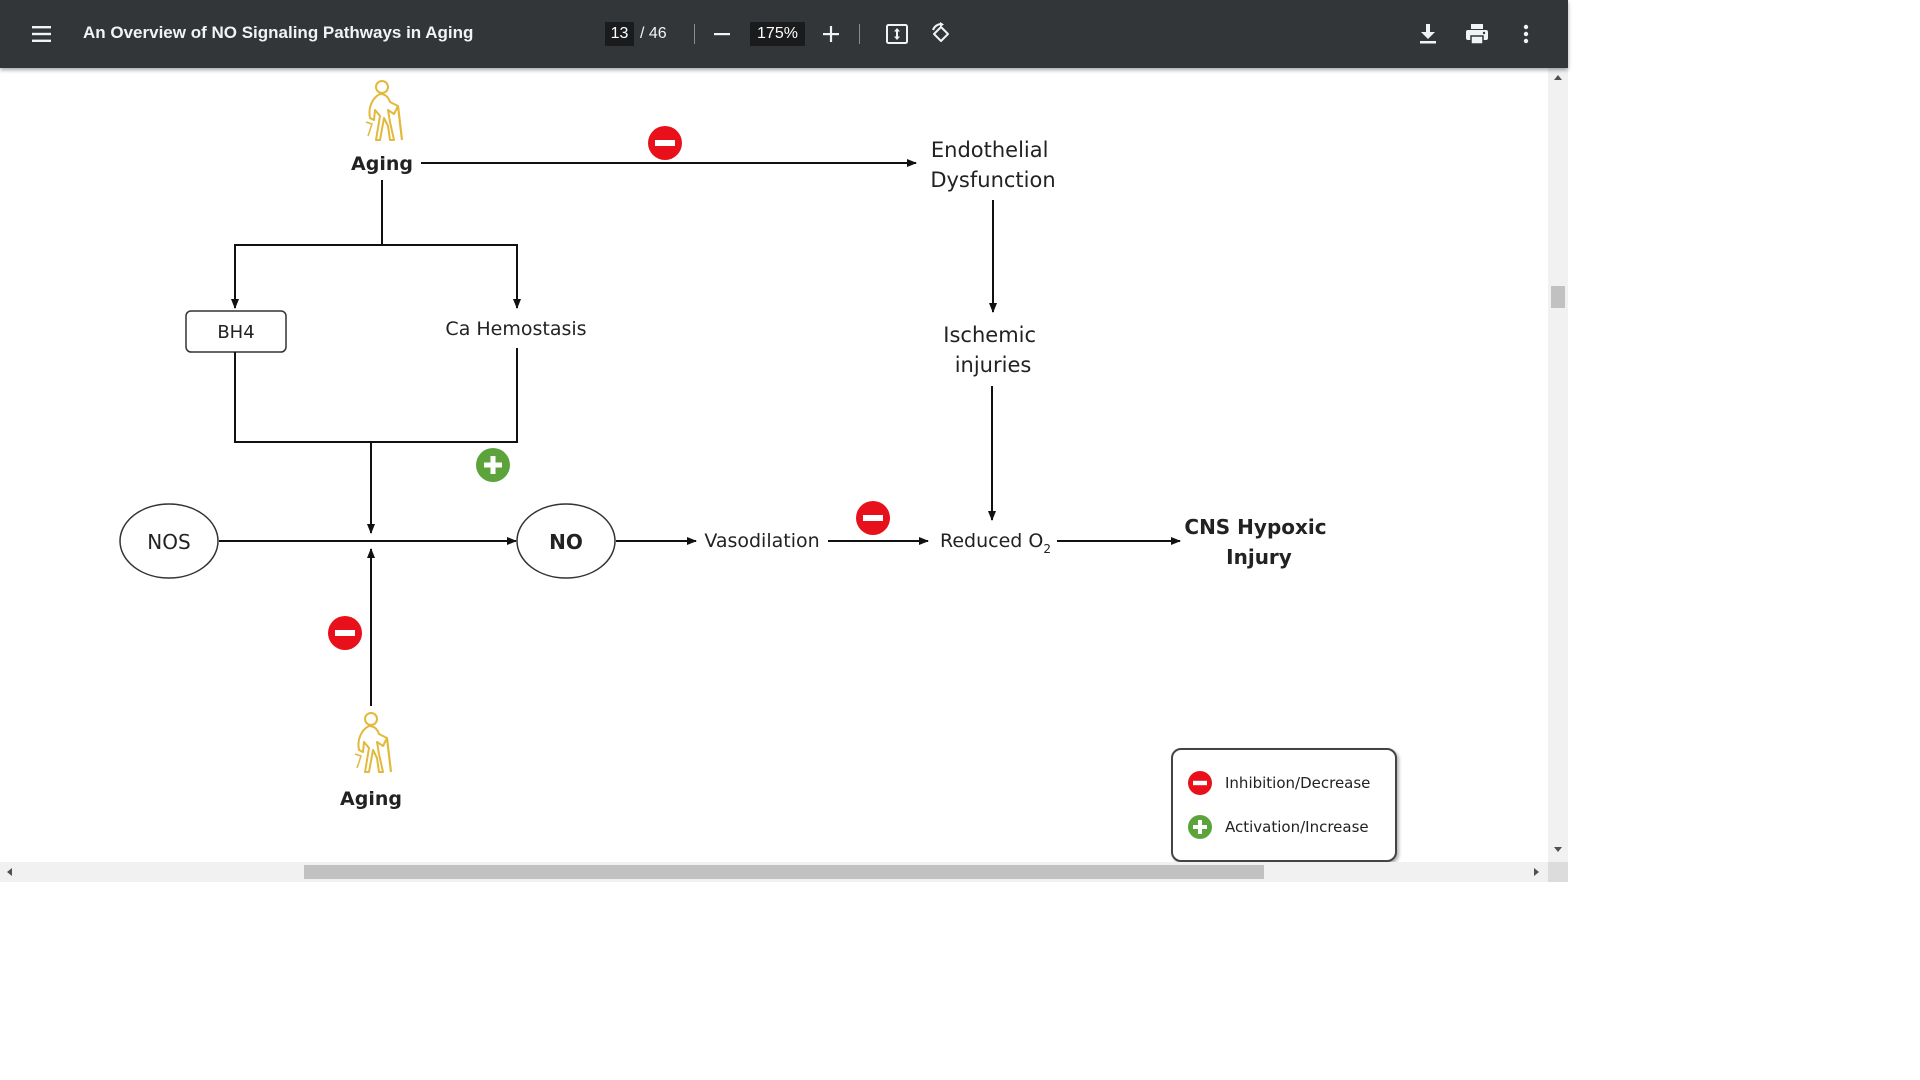 This screenshot has width=1920, height=1080. What do you see at coordinates (777, 34) in the screenshot?
I see `zoom-level-input` at bounding box center [777, 34].